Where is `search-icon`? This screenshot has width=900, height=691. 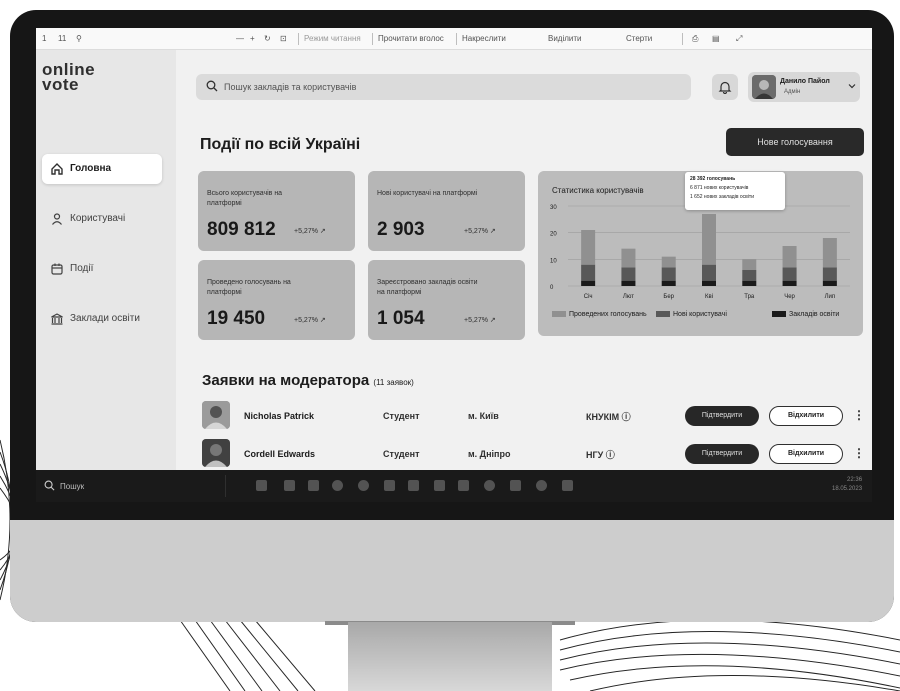 search-icon is located at coordinates (212, 86).